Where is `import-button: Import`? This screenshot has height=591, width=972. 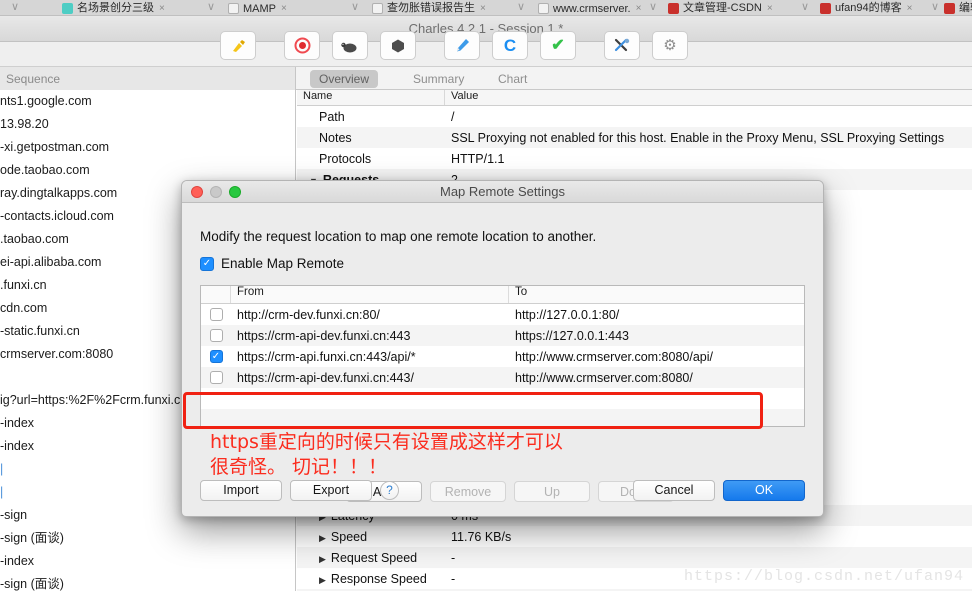
import-button: Import is located at coordinates (241, 490).